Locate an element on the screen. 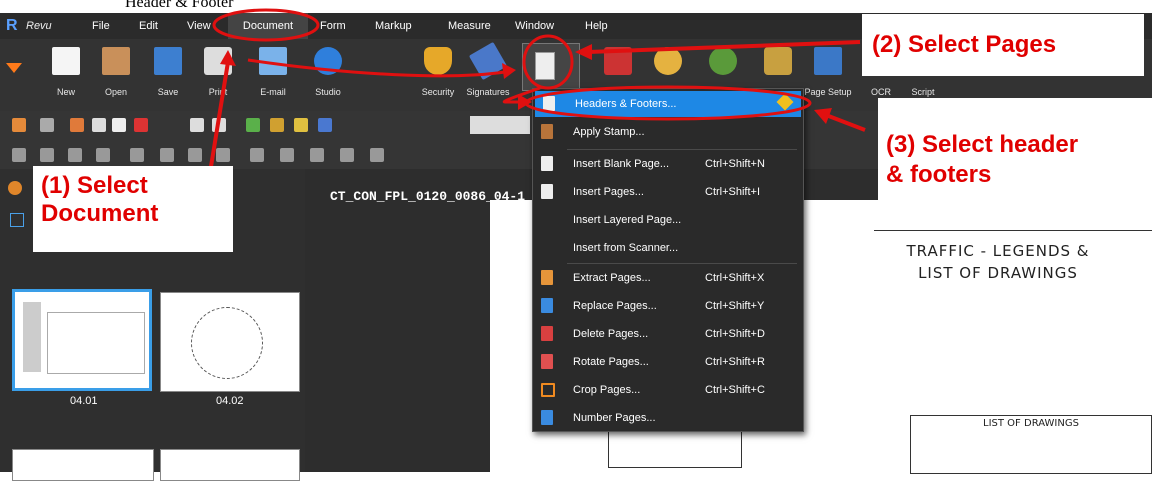  step1-callout-line-1: (1) Select is located at coordinates (94, 185).